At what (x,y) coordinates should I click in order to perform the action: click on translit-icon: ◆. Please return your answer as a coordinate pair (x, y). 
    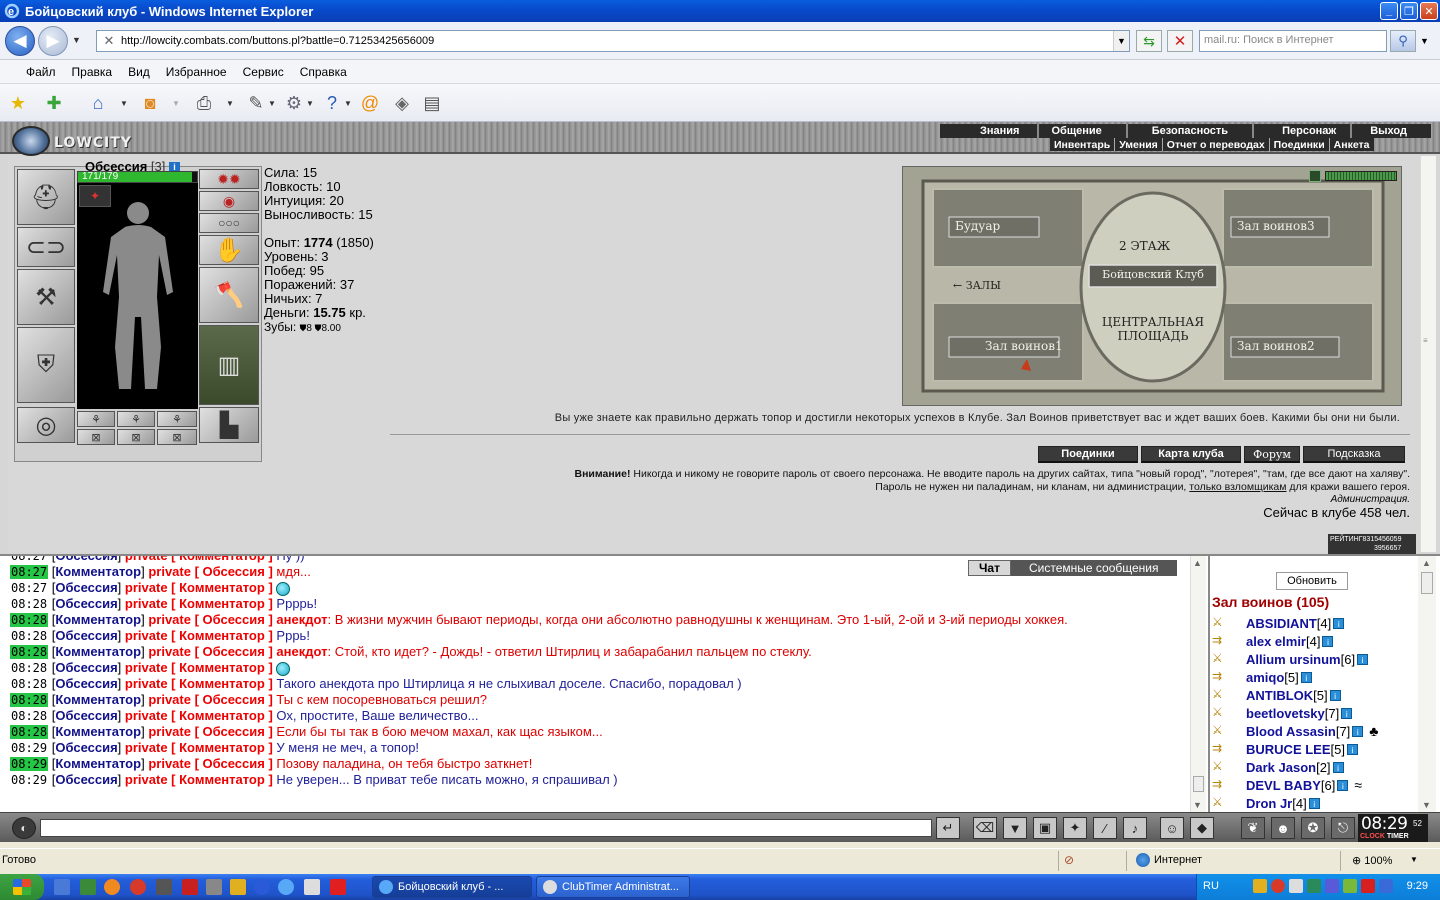
    Looking at the image, I should click on (1202, 828).